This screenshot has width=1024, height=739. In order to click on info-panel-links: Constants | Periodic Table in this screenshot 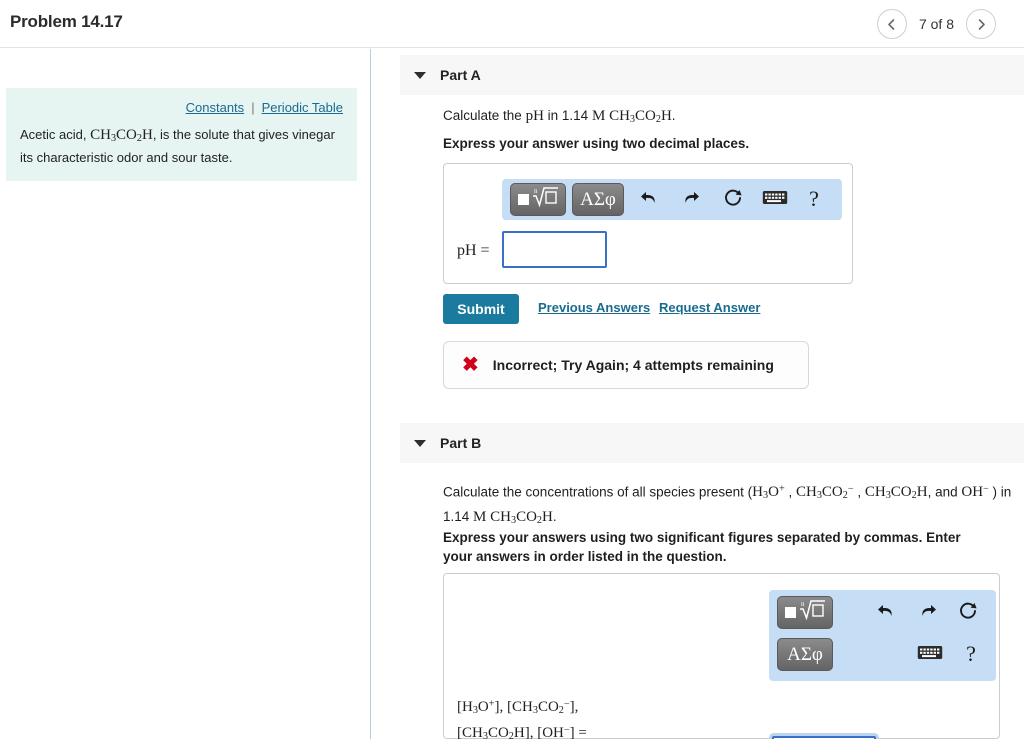, I will do `click(181, 107)`.